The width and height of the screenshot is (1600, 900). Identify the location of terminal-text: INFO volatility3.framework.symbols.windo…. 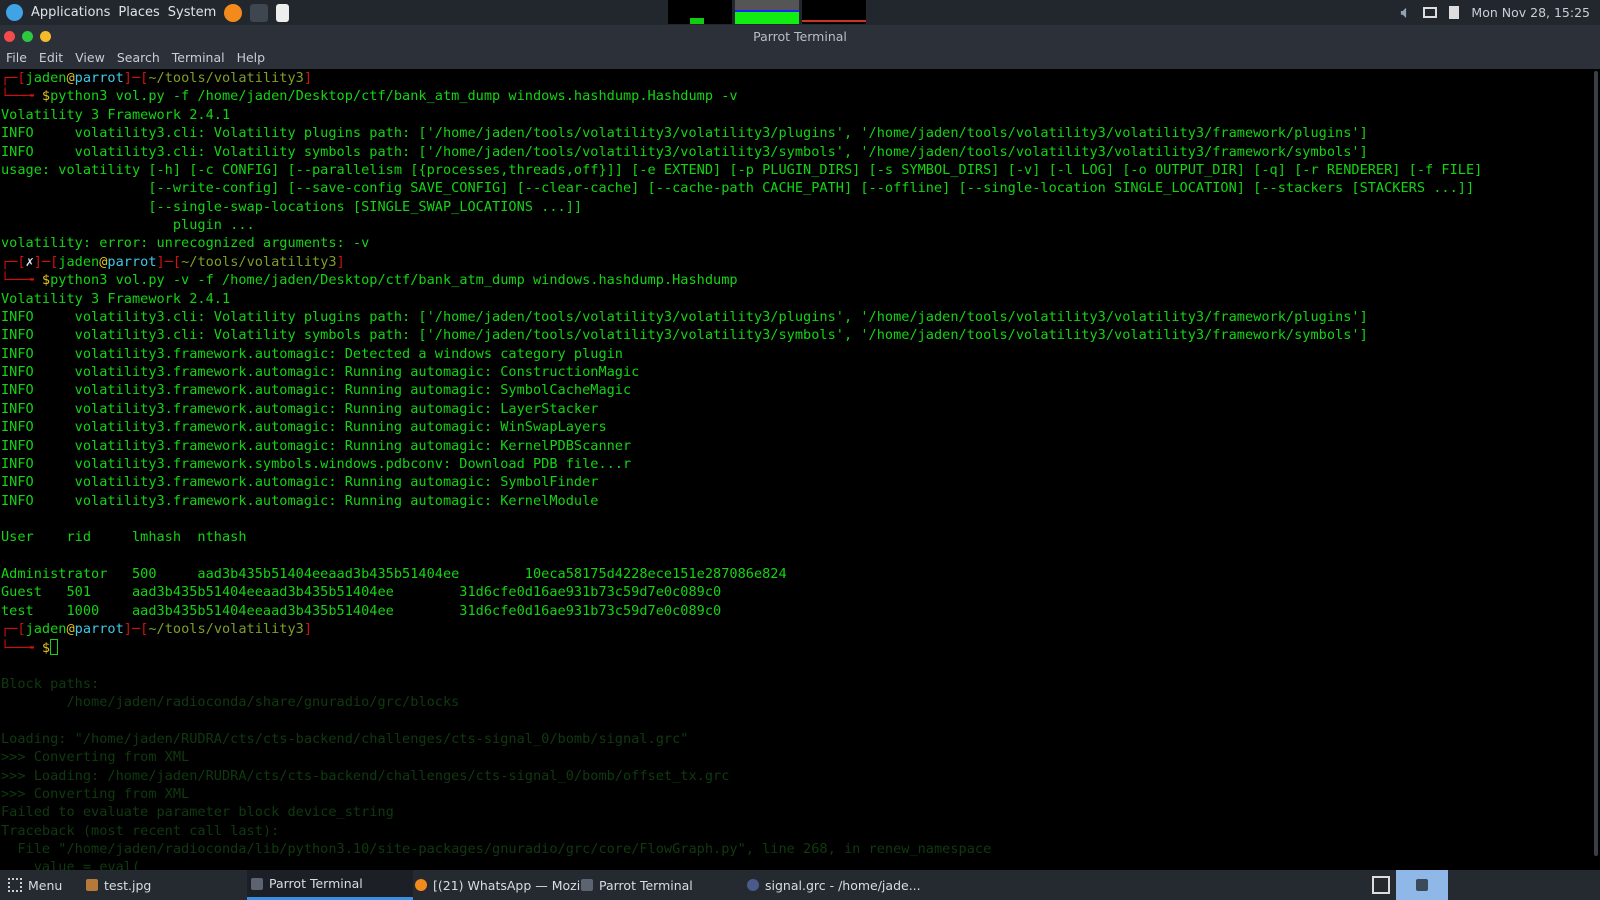
(316, 463).